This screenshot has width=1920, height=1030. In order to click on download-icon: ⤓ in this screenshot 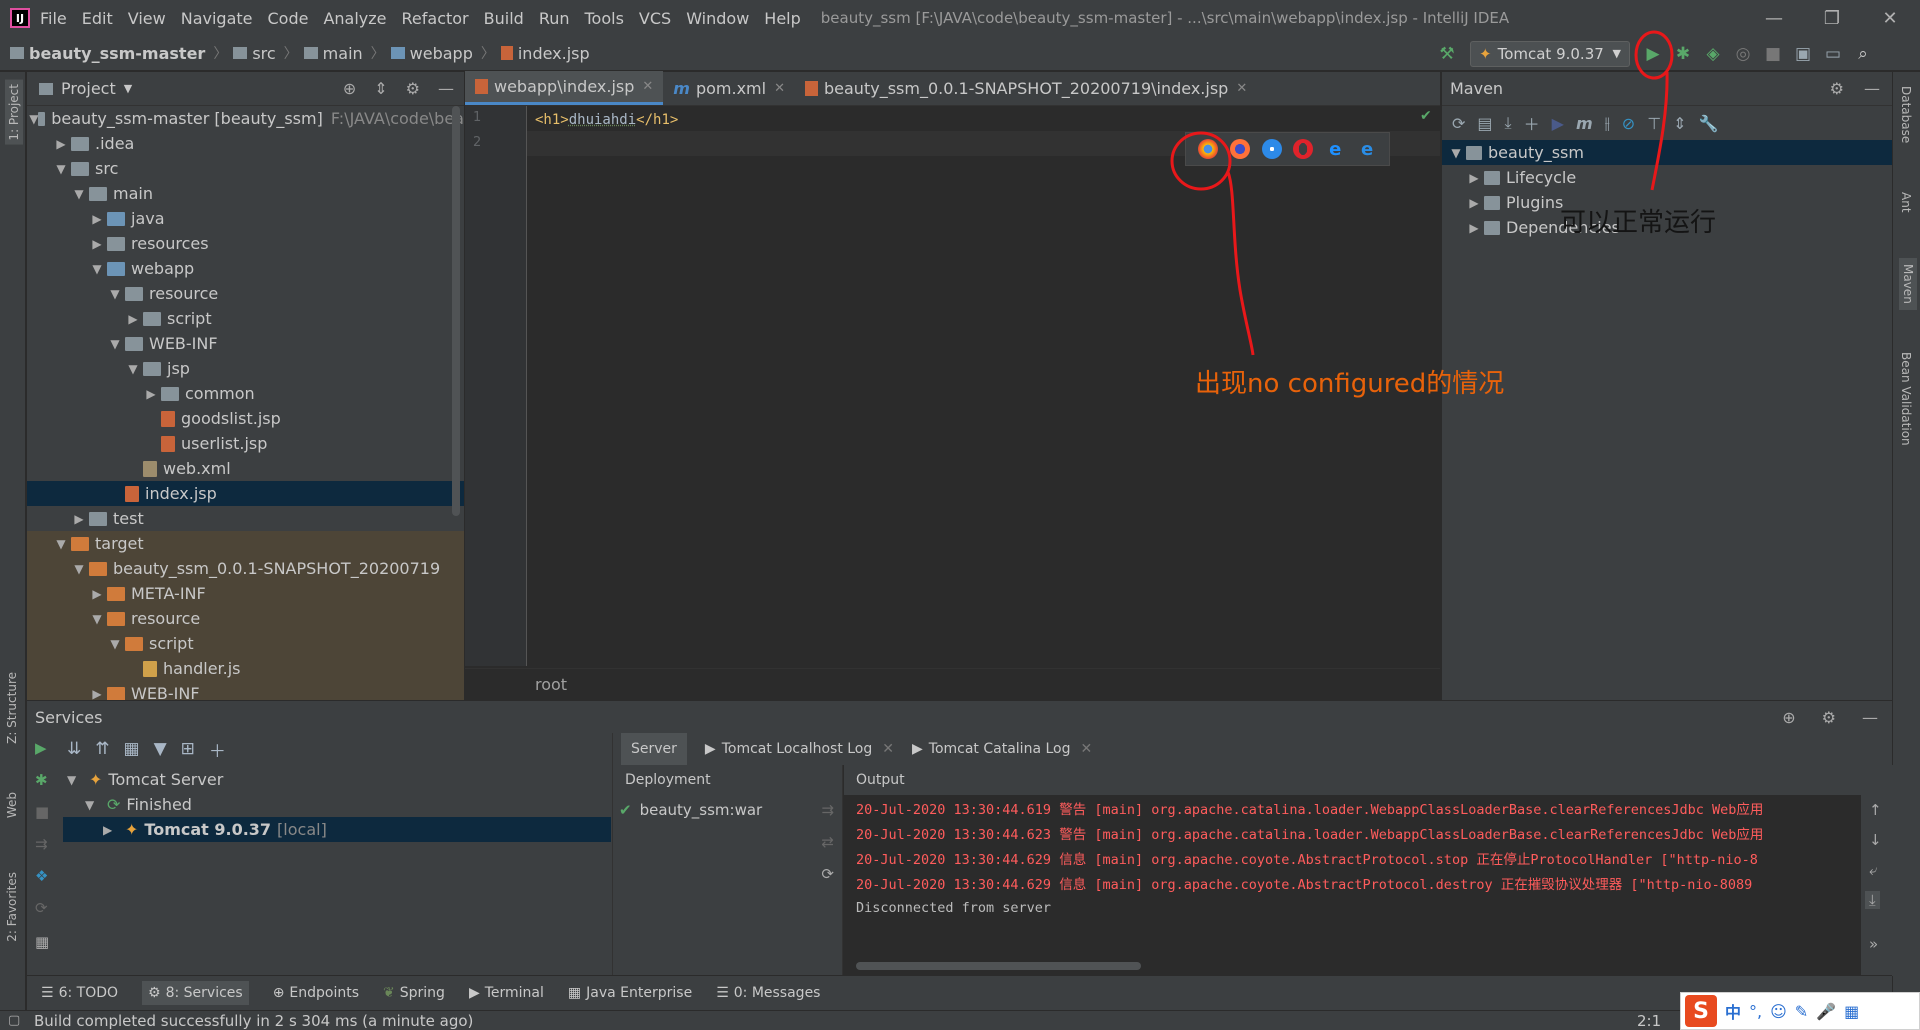, I will do `click(1508, 123)`.